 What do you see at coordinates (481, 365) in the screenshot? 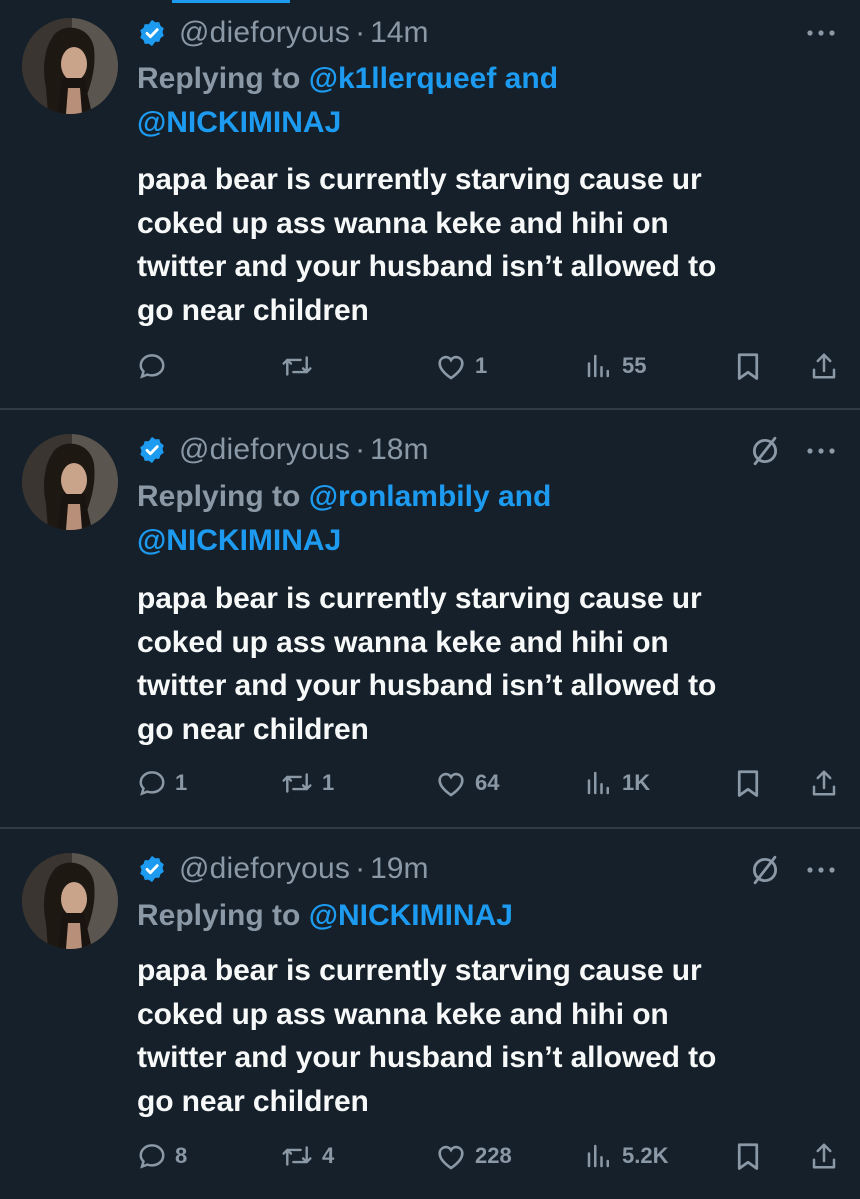
I see `like-count: 1` at bounding box center [481, 365].